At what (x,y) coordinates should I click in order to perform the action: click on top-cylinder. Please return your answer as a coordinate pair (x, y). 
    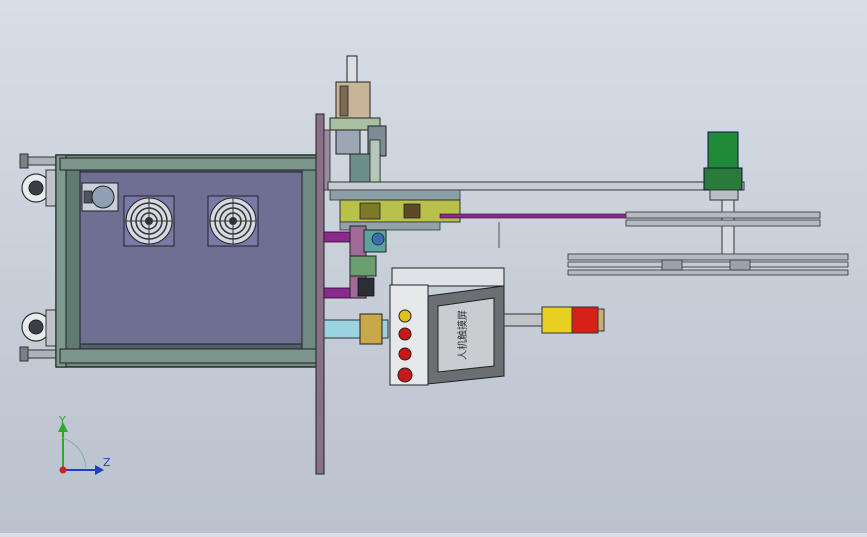
    Looking at the image, I should click on (358, 123).